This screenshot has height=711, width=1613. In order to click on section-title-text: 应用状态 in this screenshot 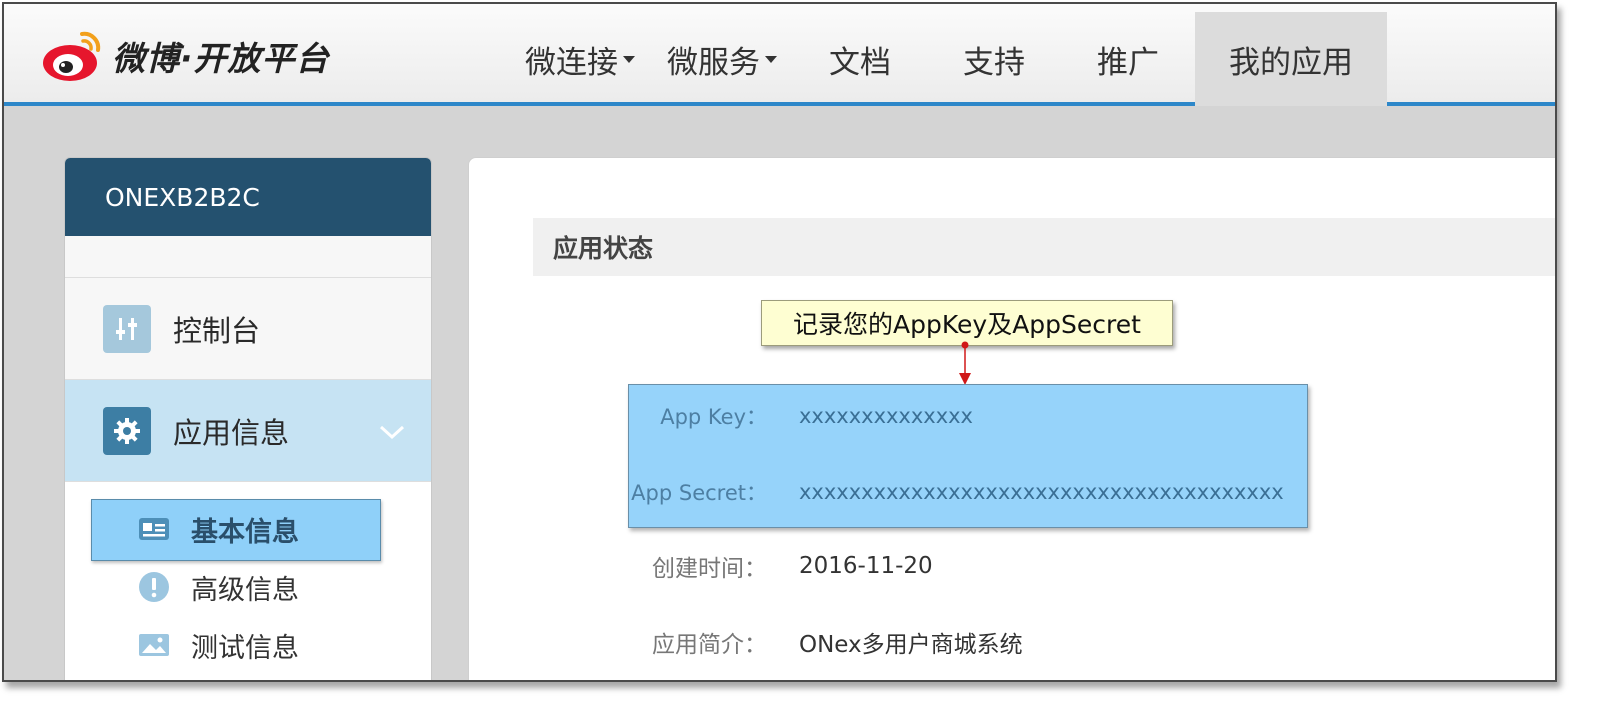, I will do `click(603, 248)`.